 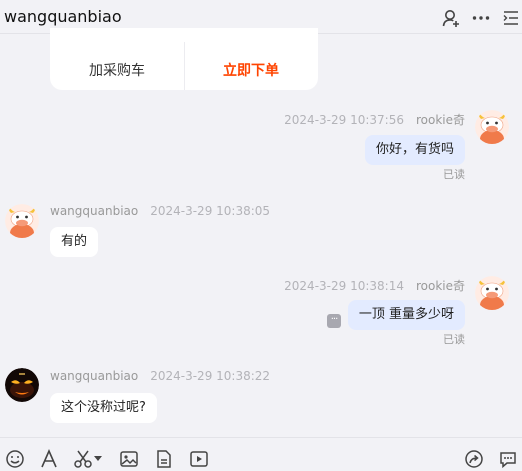 What do you see at coordinates (63, 16) in the screenshot?
I see `chat-title: wangquanbiao` at bounding box center [63, 16].